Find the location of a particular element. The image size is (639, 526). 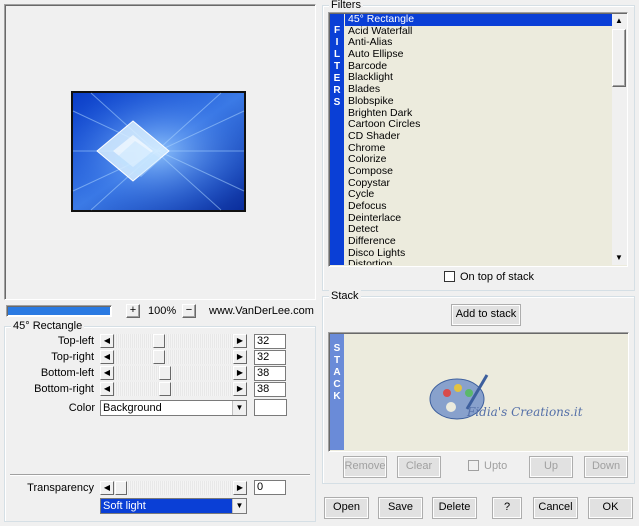

save-button: Save is located at coordinates (400, 508).